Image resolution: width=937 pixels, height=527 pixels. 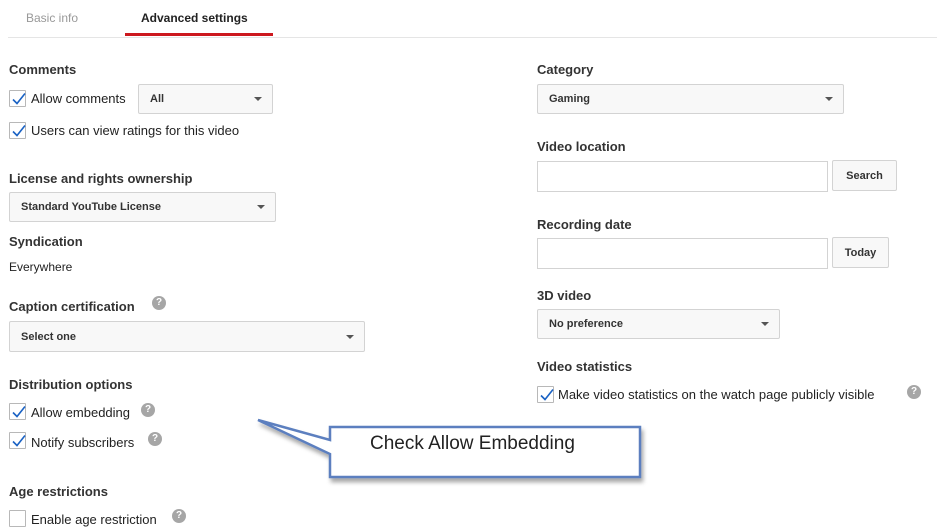 I want to click on notify-subscribers-checkbox, so click(x=17, y=440).